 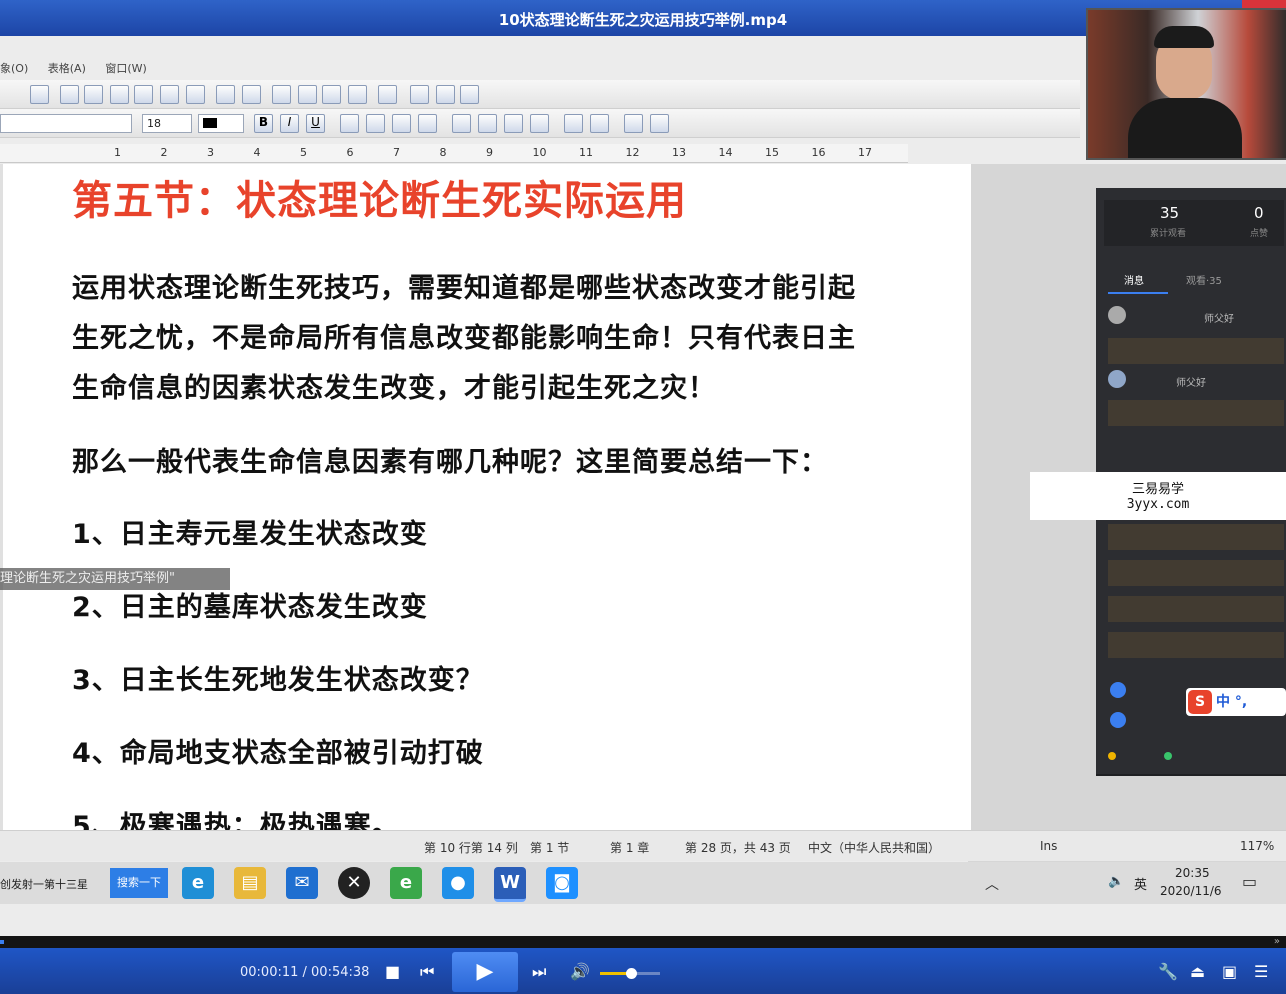 What do you see at coordinates (599, 123) in the screenshot?
I see `bullet-list-icon` at bounding box center [599, 123].